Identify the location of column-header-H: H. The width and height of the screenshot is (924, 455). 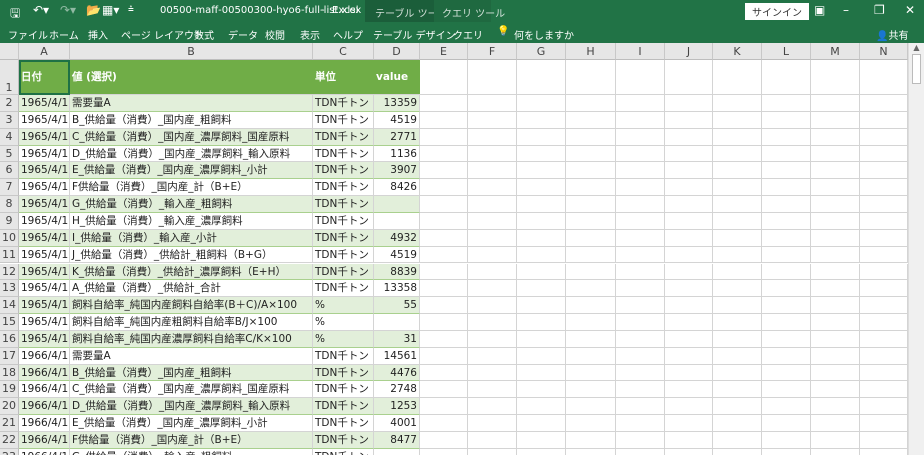
(591, 51).